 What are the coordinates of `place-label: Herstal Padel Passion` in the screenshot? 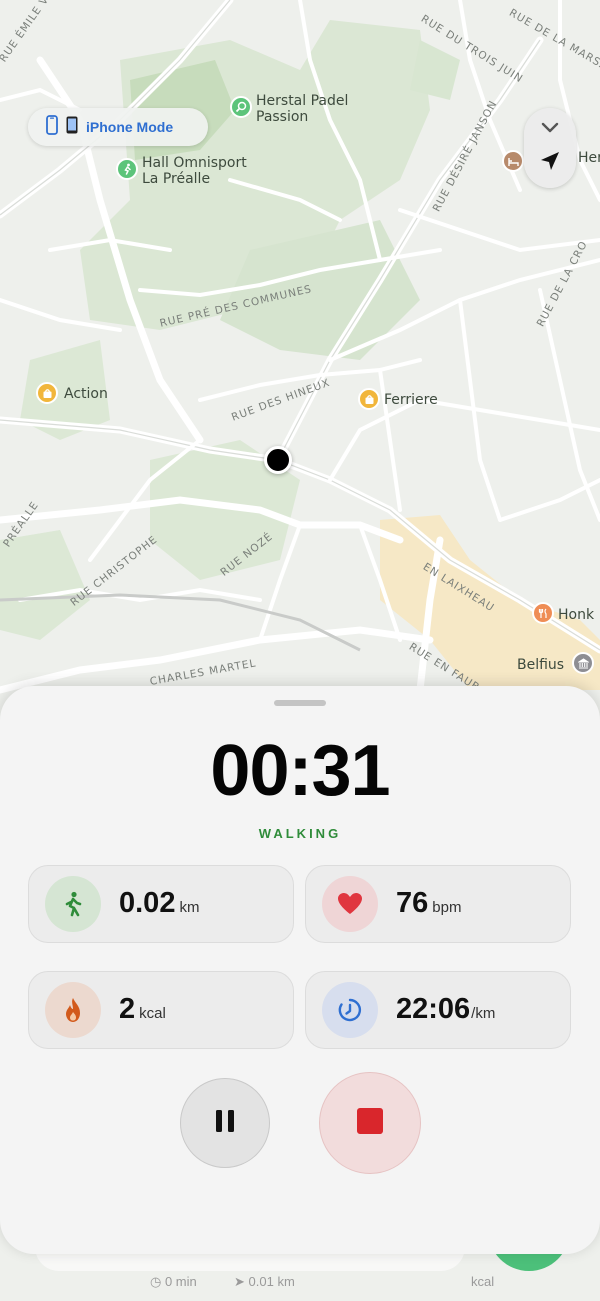 It's located at (302, 109).